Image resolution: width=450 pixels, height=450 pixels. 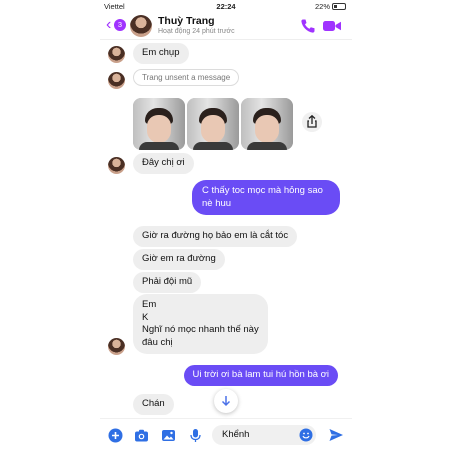 I want to click on message-line: C thấy toc mọc mà hỏng sao, so click(x=262, y=190).